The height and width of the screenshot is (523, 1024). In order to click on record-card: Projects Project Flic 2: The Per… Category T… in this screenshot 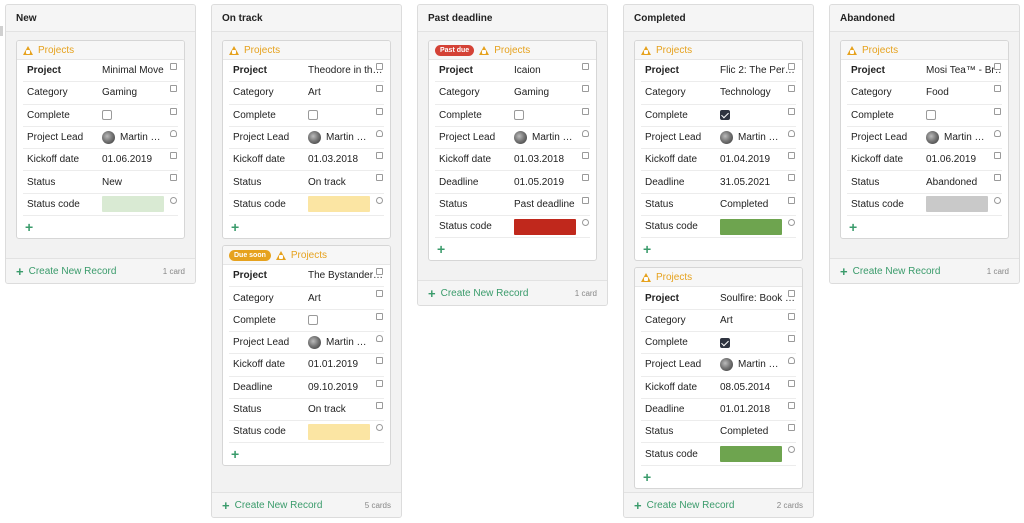, I will do `click(718, 151)`.